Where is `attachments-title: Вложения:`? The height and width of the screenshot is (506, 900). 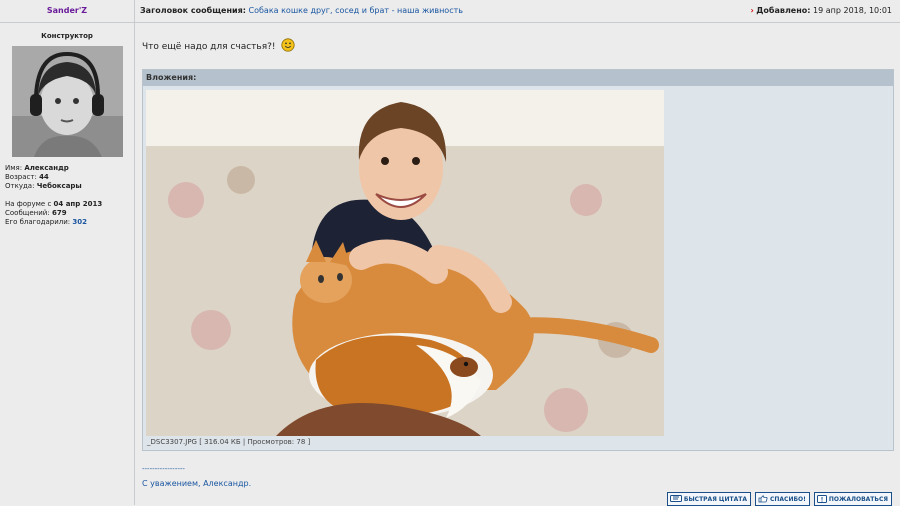
attachments-title: Вложения: is located at coordinates (518, 78).